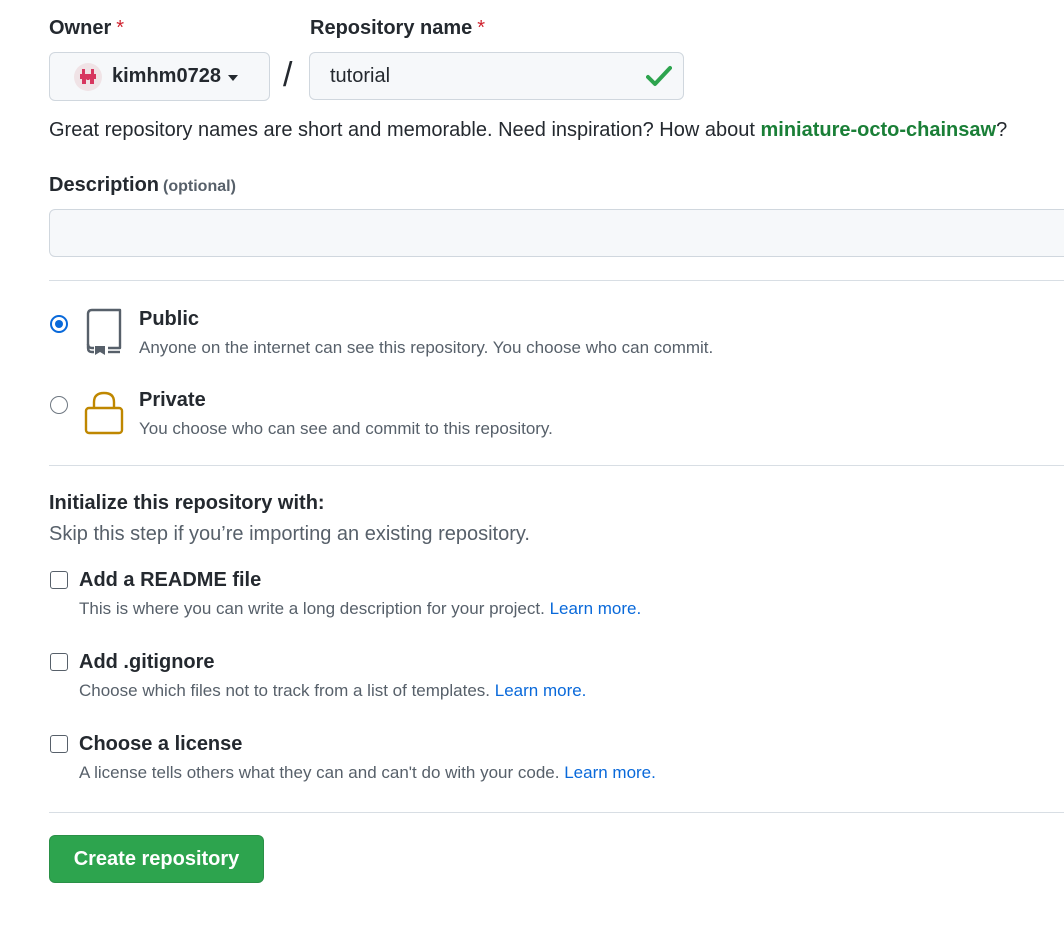 The width and height of the screenshot is (1064, 939). I want to click on add-readme-checkbox, so click(59, 580).